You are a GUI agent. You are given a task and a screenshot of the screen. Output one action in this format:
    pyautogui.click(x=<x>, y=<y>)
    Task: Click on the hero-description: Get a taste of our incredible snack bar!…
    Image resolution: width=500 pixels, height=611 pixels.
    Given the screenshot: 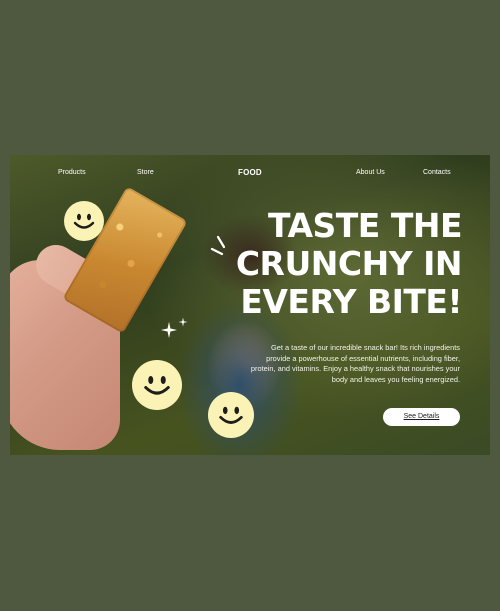 What is the action you would take?
    pyautogui.click(x=355, y=363)
    